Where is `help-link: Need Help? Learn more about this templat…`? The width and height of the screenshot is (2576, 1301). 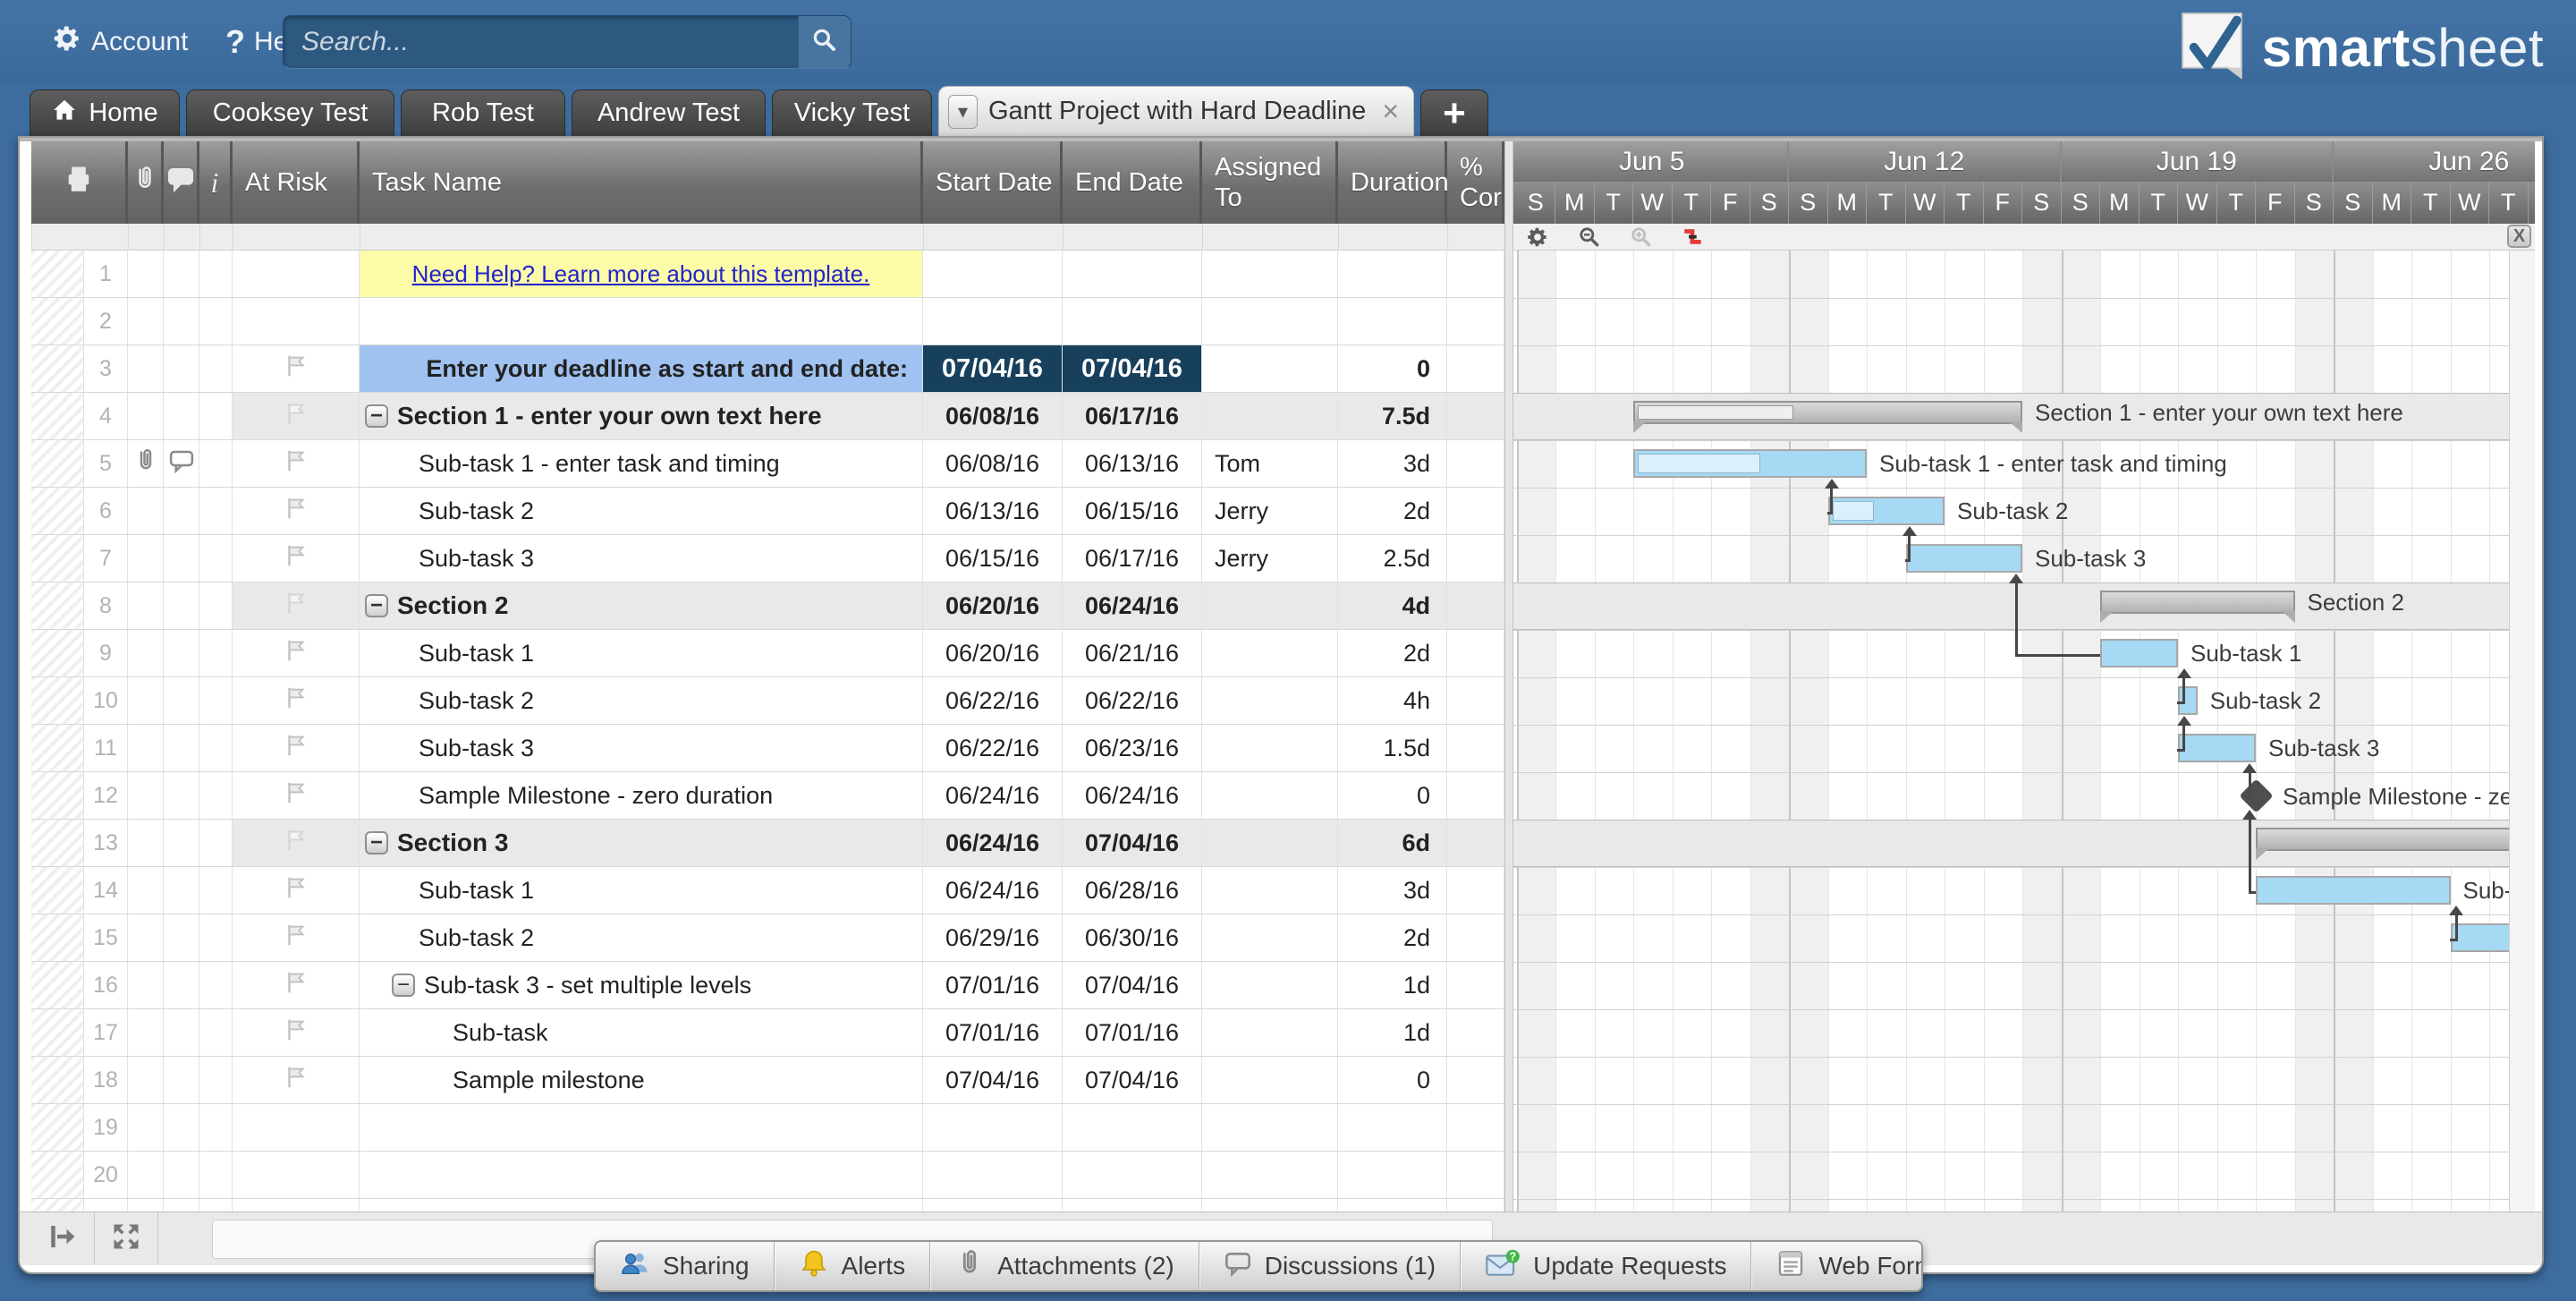
help-link: Need Help? Learn more about this templat… is located at coordinates (641, 274).